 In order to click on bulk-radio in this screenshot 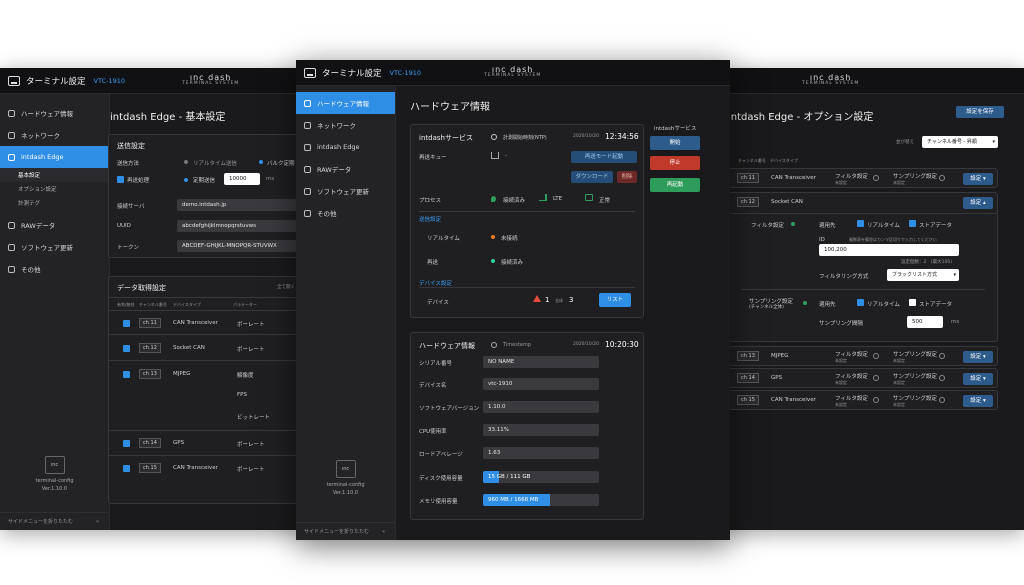, I will do `click(261, 162)`.